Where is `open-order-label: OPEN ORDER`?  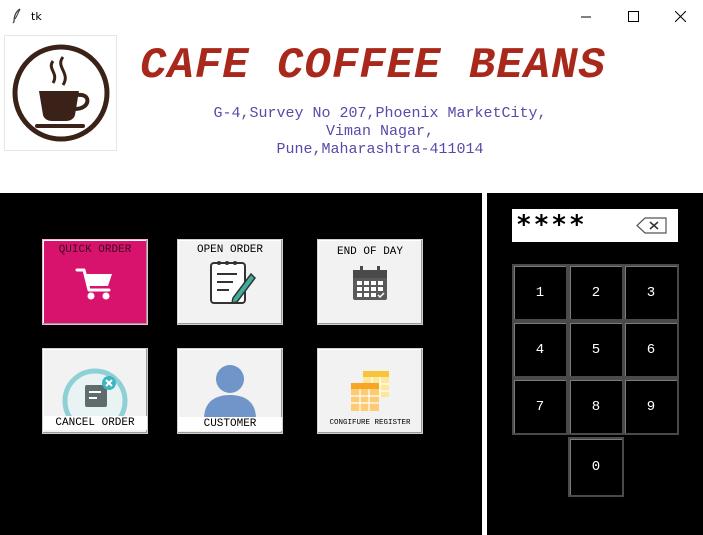 open-order-label: OPEN ORDER is located at coordinates (229, 250).